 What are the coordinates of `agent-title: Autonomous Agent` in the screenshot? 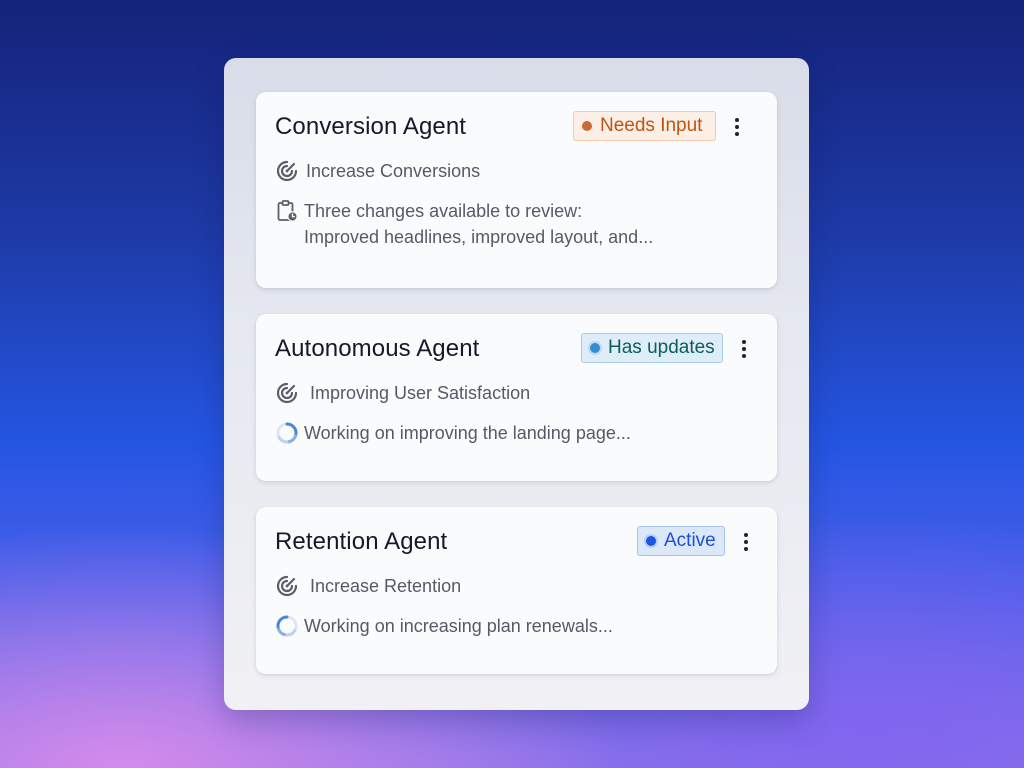 It's located at (377, 348).